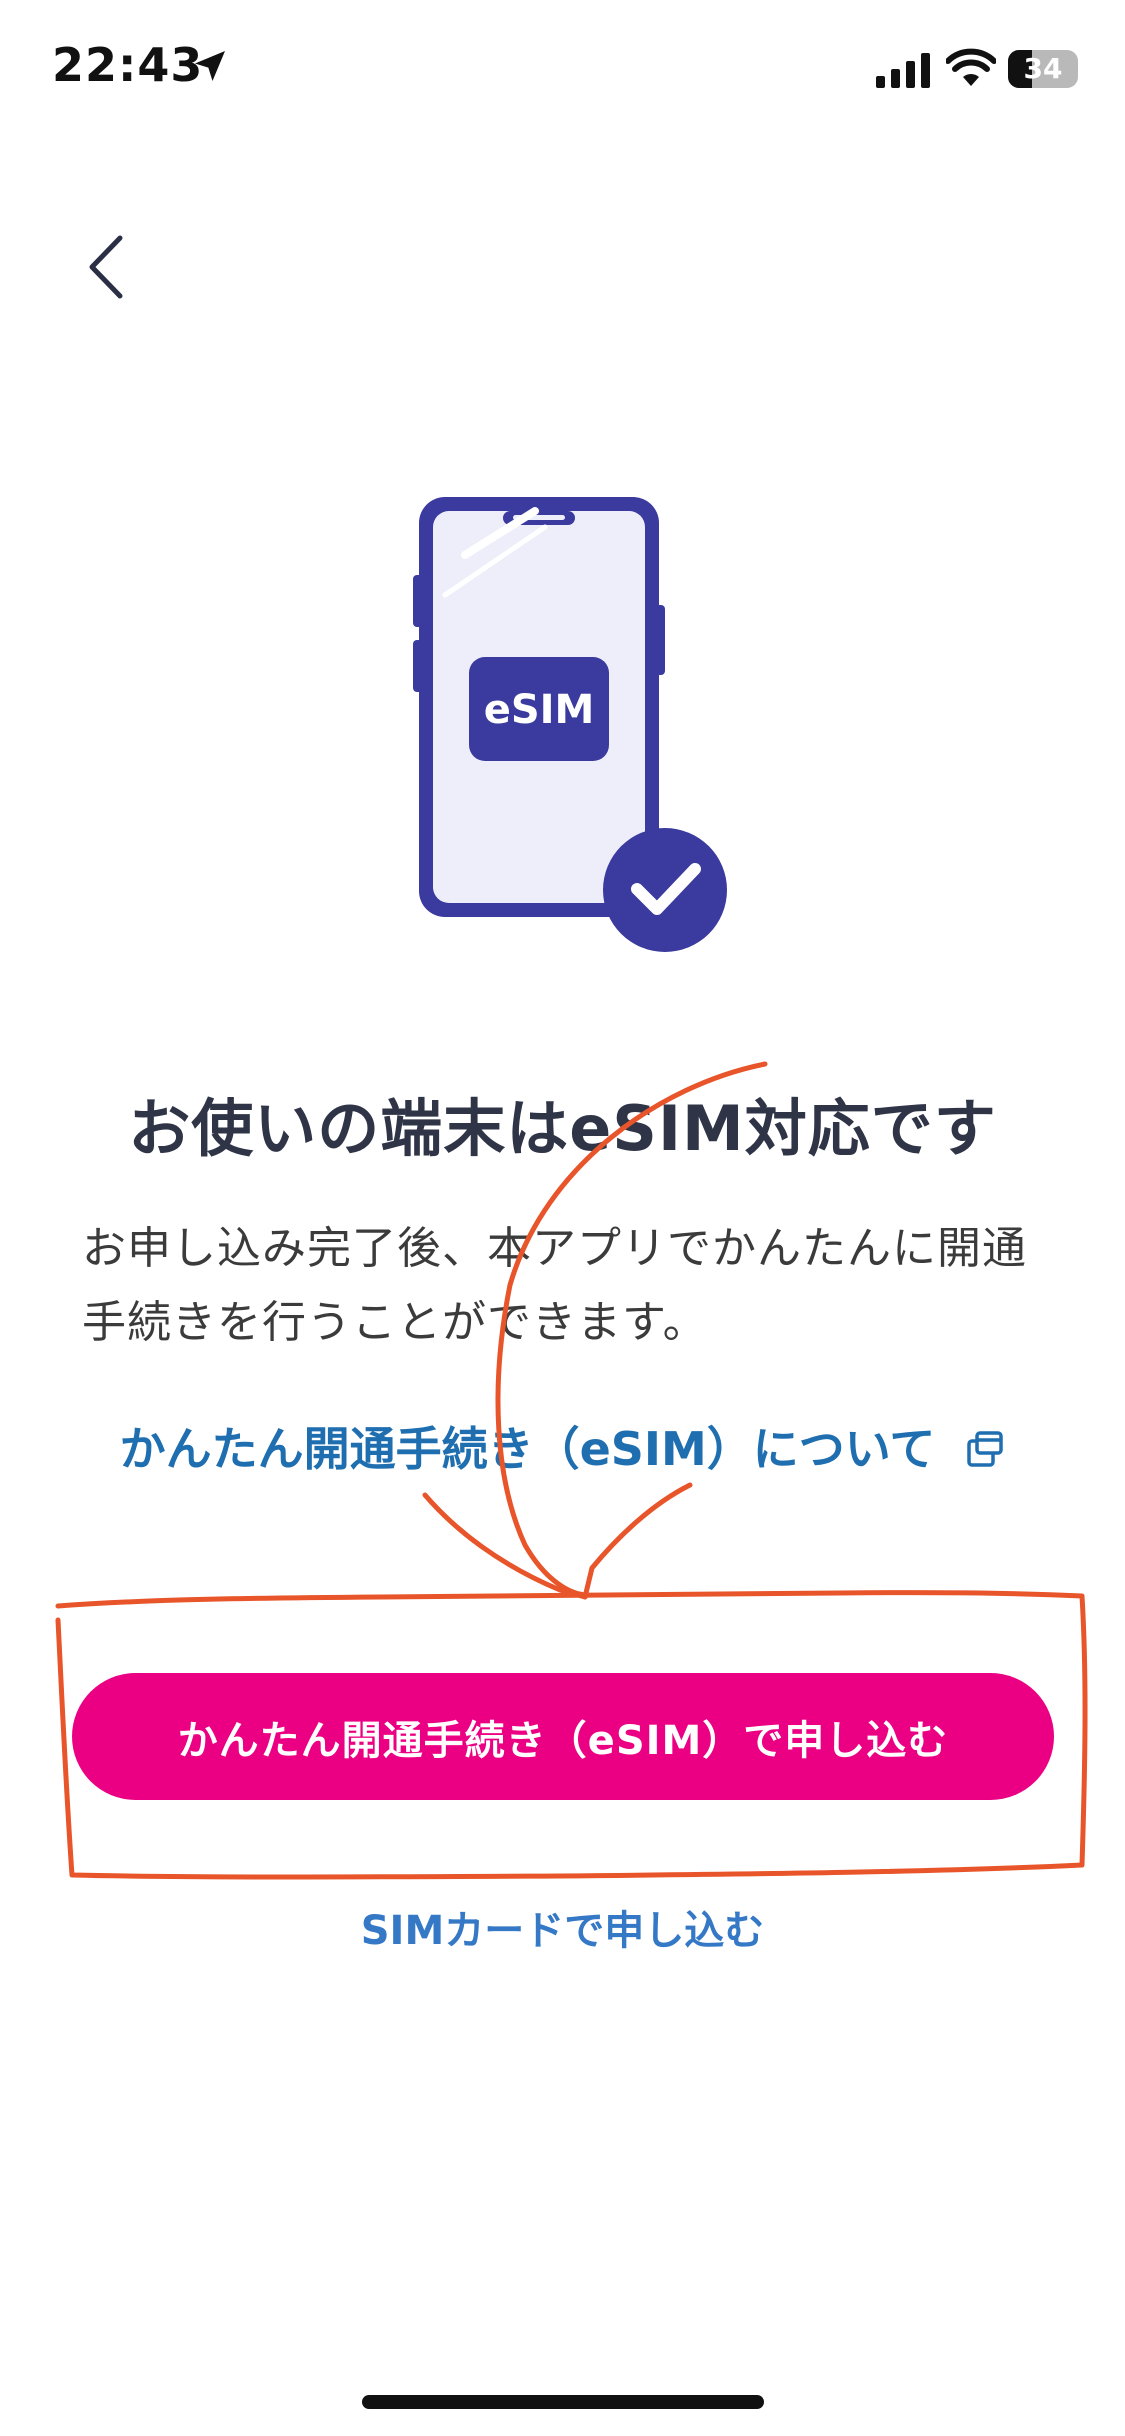 This screenshot has height=2436, width=1125. I want to click on status-bar: 22:43 34, so click(562, 70).